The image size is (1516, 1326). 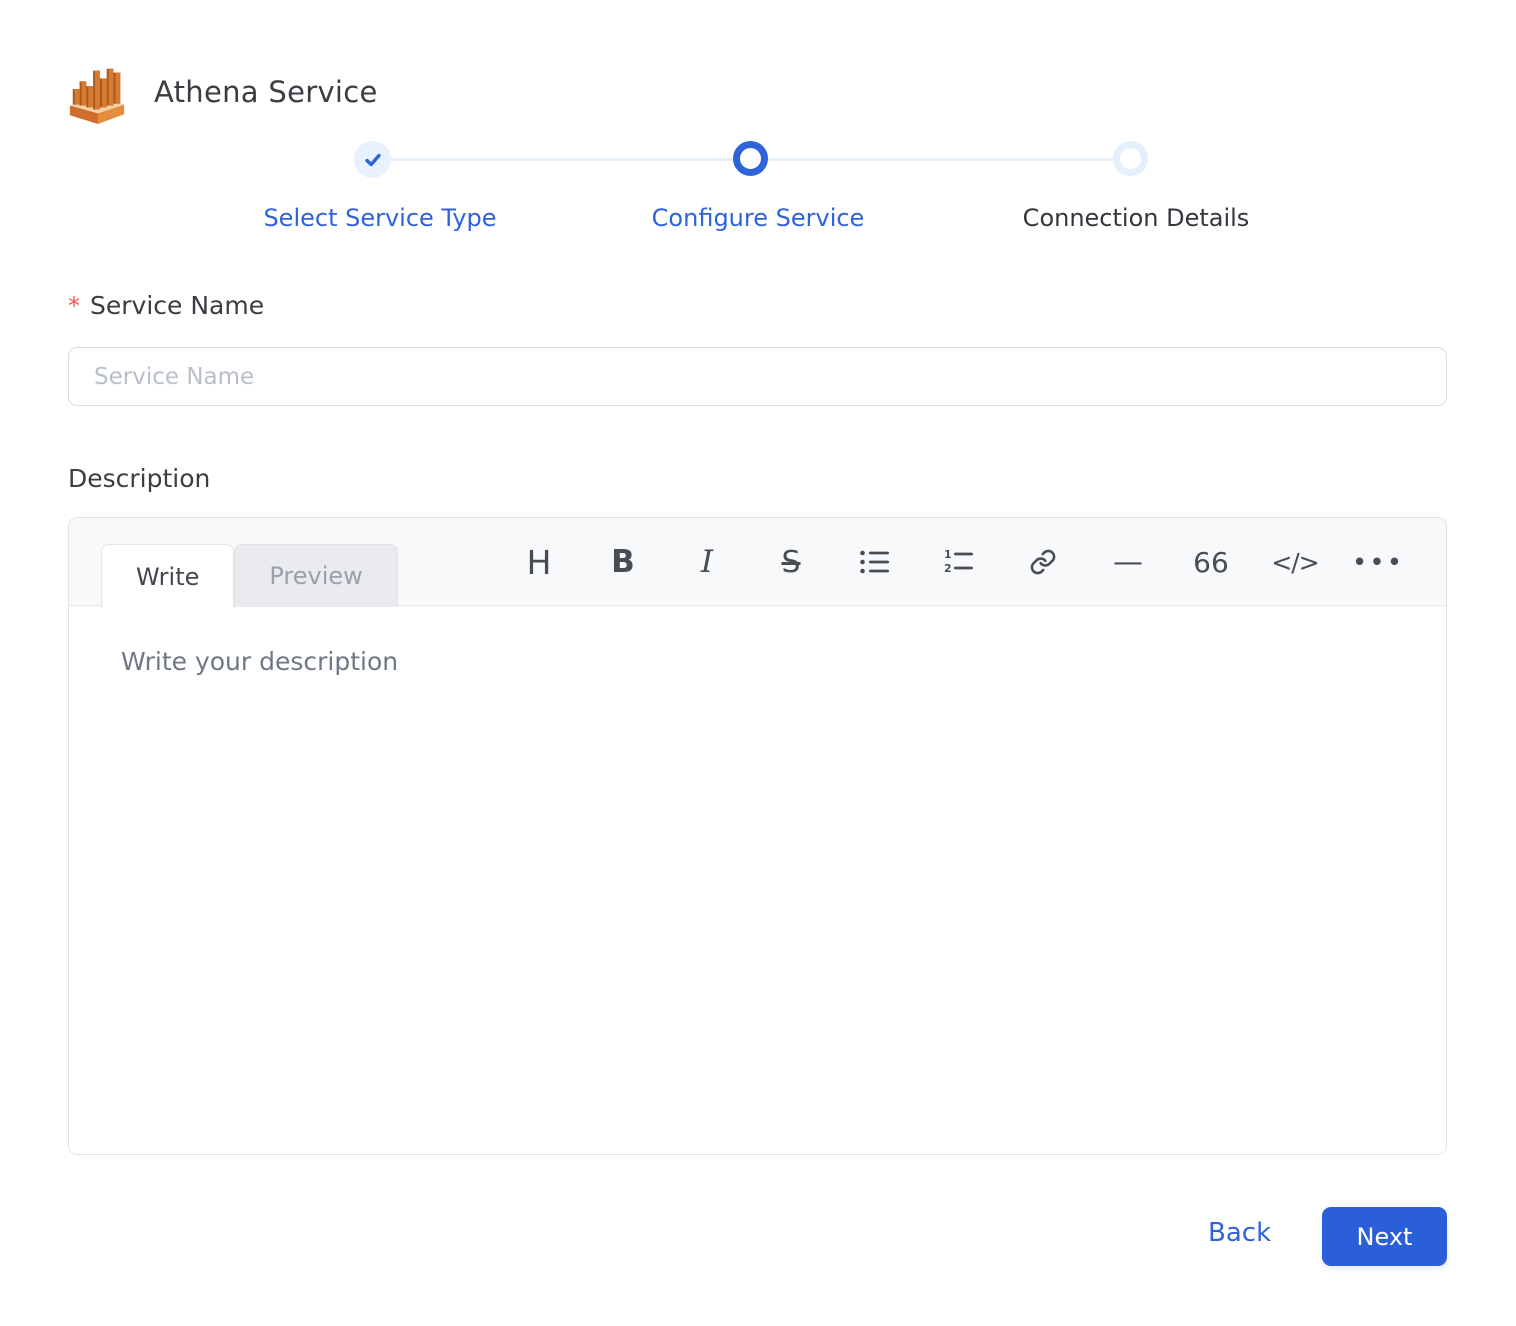 I want to click on bold-icon: B, so click(x=623, y=562).